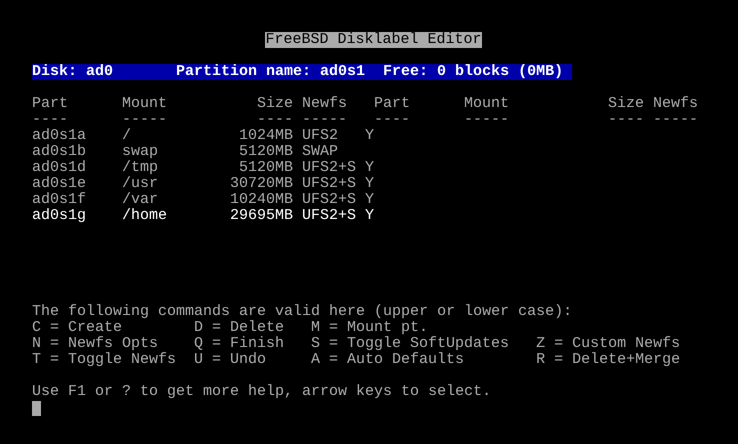 This screenshot has width=738, height=444. Describe the element at coordinates (240, 328) in the screenshot. I see `command-hint: D = Delete` at that location.